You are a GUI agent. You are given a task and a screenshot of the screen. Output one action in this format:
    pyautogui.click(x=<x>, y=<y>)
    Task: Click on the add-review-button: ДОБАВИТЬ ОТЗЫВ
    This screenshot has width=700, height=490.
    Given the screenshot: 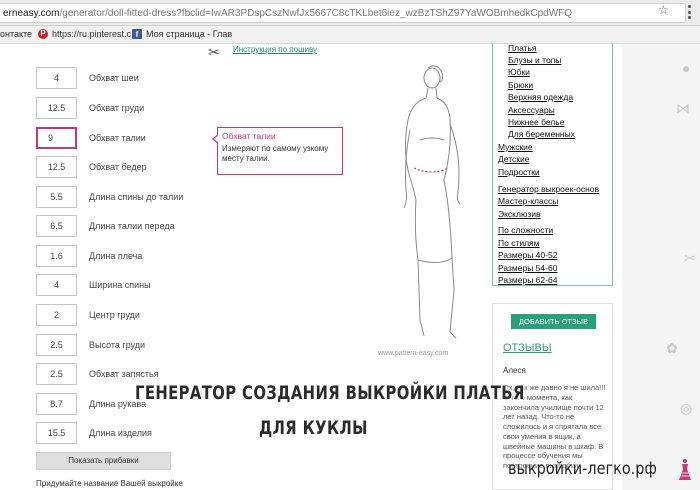 What is the action you would take?
    pyautogui.click(x=553, y=321)
    